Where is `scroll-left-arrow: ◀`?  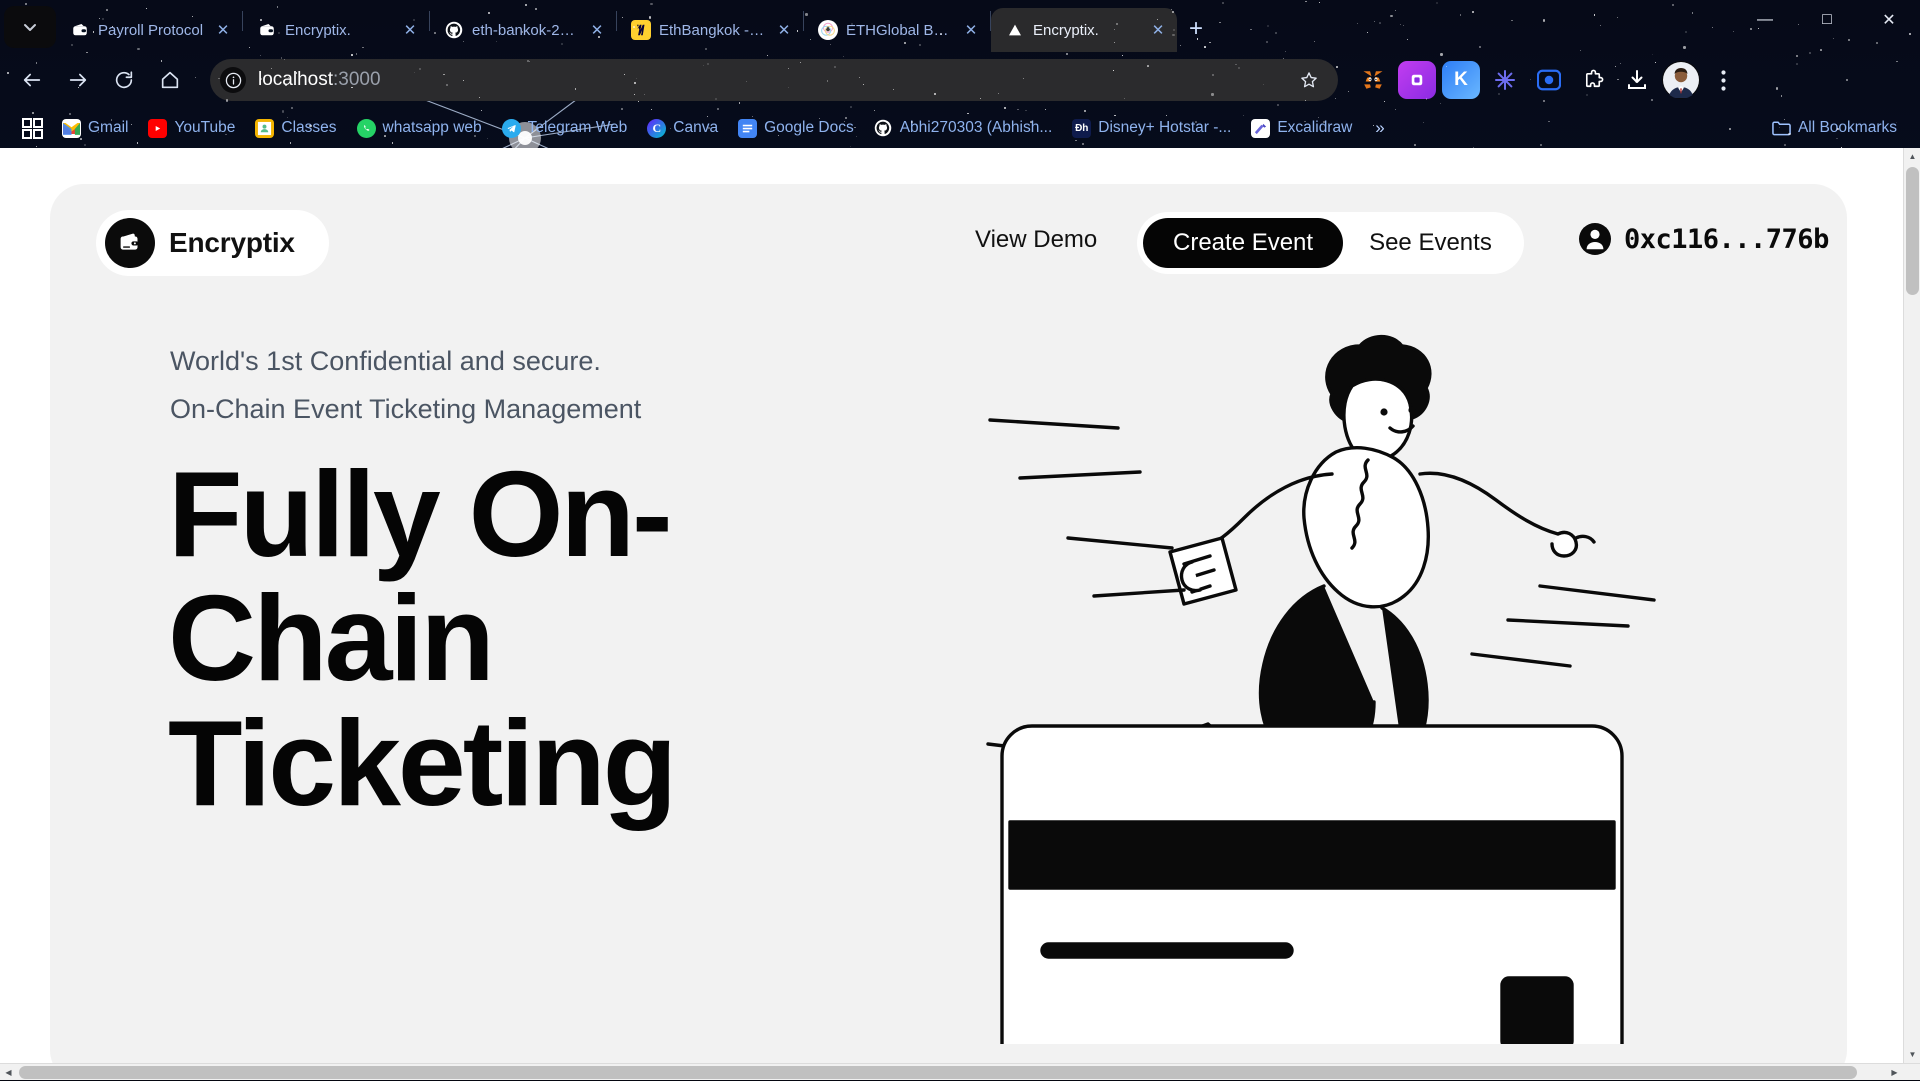
scroll-left-arrow: ◀ is located at coordinates (8, 1072).